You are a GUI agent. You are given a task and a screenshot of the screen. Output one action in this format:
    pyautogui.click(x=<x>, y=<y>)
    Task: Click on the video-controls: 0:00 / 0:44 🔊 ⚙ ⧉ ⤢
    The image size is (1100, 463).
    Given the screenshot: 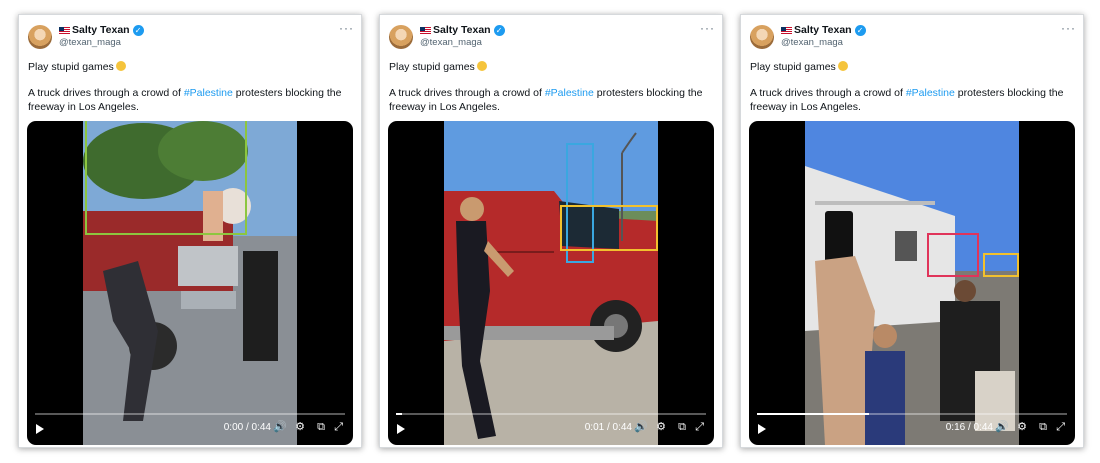 What is the action you would take?
    pyautogui.click(x=190, y=428)
    